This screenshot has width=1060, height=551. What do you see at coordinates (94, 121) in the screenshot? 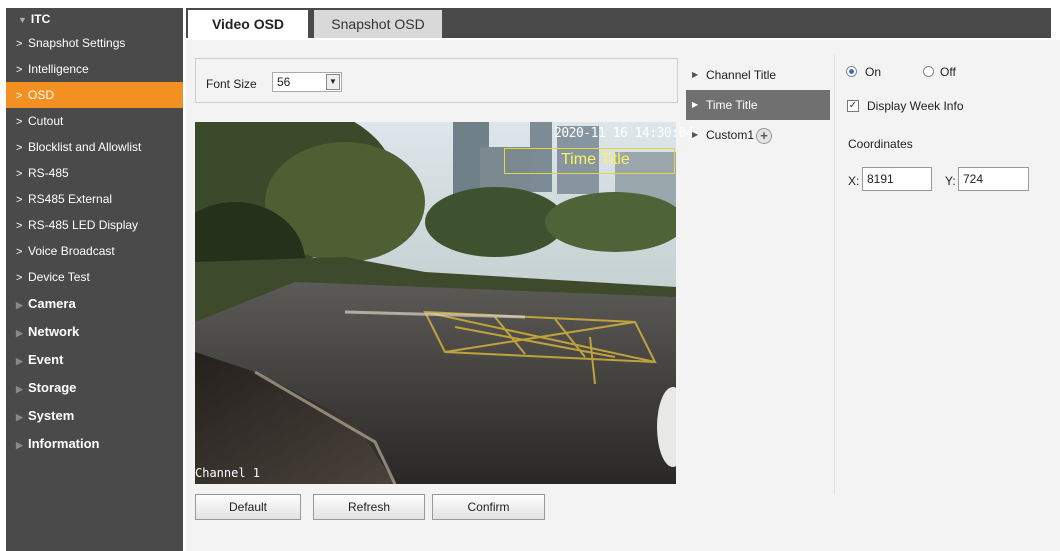
I see `sidebar-item-cutout: > Cutout` at bounding box center [94, 121].